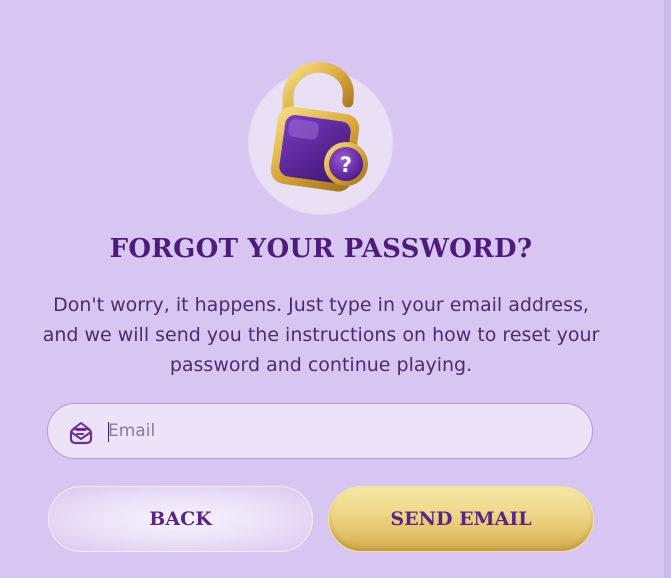 This screenshot has height=578, width=671. What do you see at coordinates (321, 249) in the screenshot?
I see `page-title: FORGOT YOUR PASSWORD?` at bounding box center [321, 249].